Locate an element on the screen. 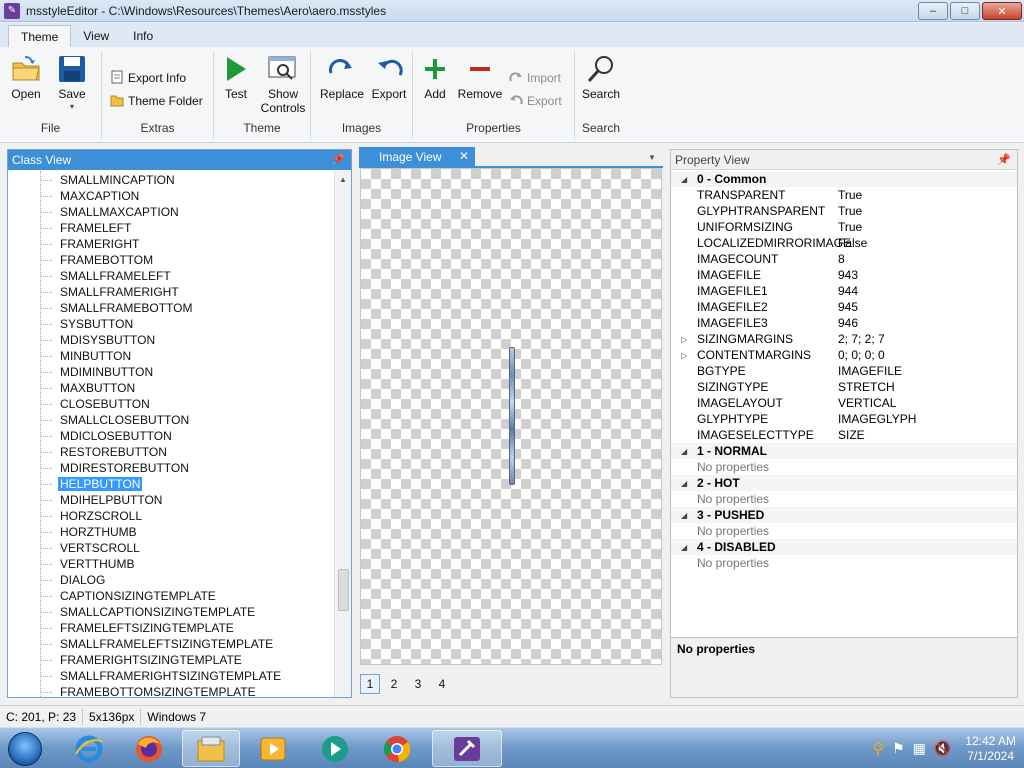 The image size is (1024, 768). tree-item: VERTTHUMB is located at coordinates (88, 564).